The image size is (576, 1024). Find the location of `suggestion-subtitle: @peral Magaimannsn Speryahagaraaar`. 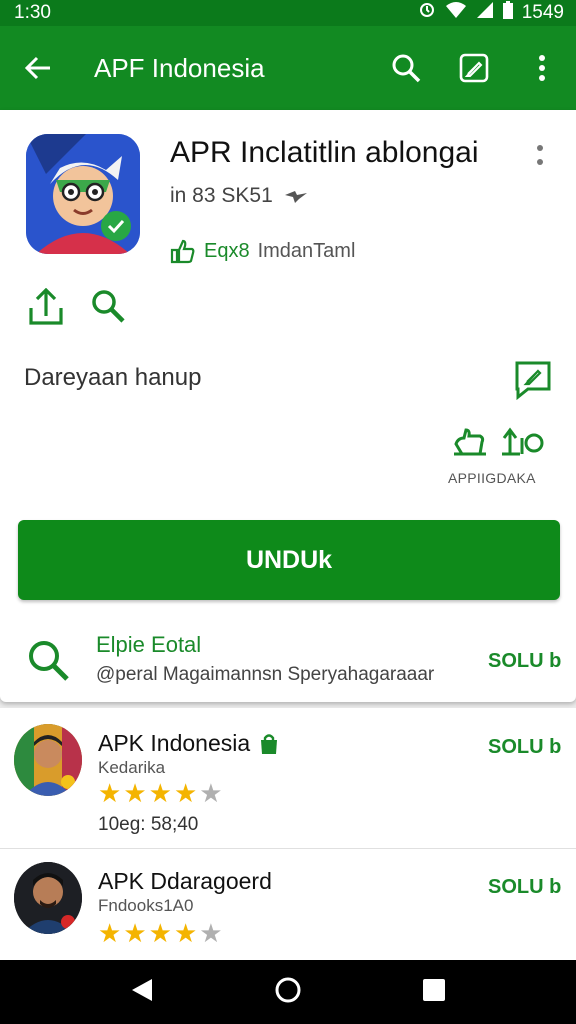

suggestion-subtitle: @peral Magaimannsn Speryahagaraaar is located at coordinates (265, 674).